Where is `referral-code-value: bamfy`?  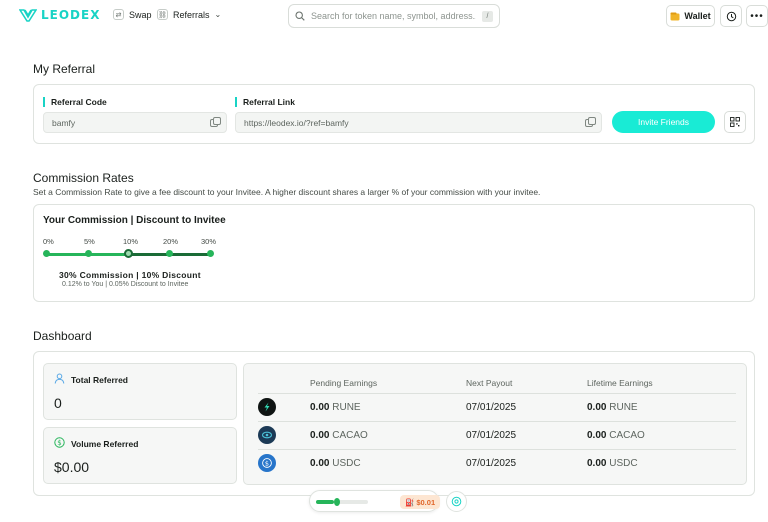
referral-code-value: bamfy is located at coordinates (64, 122).